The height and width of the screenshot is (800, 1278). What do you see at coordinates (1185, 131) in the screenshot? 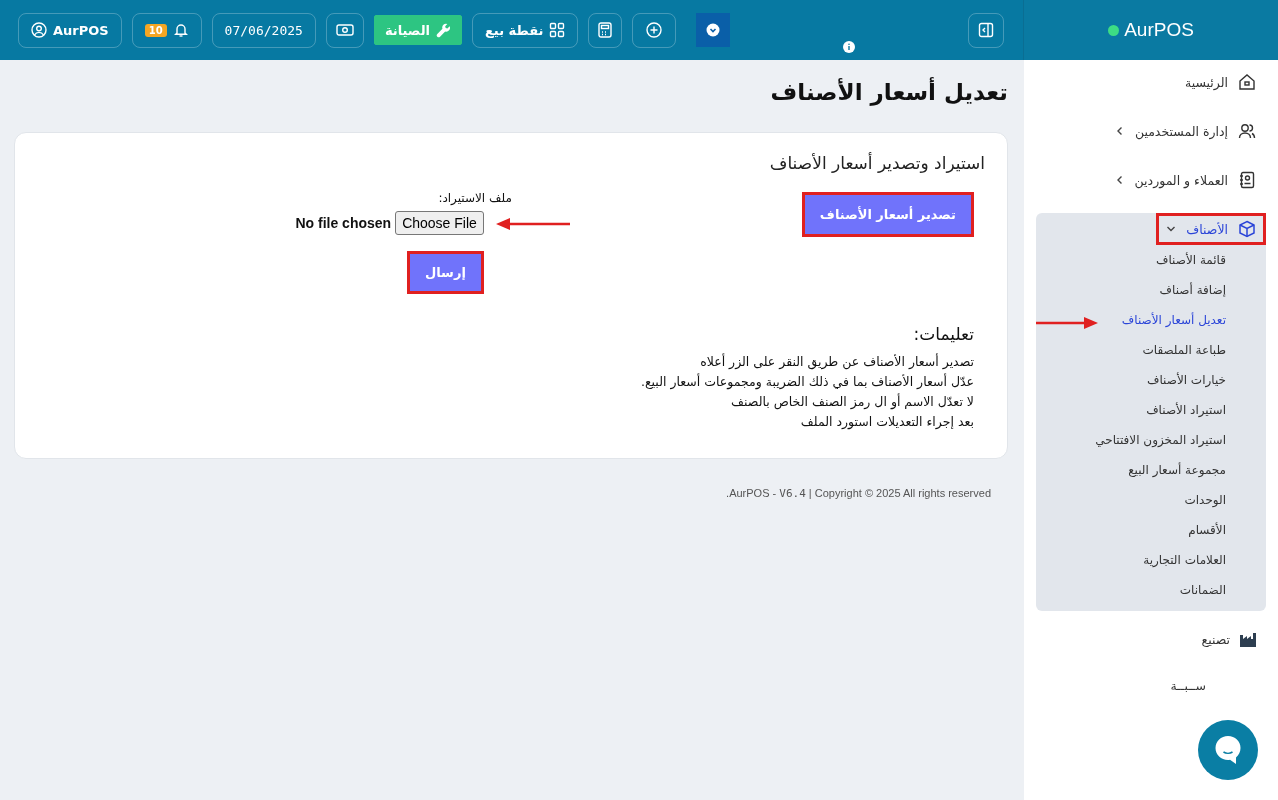
I see `sidebar-item: إدارة المستخدمين` at bounding box center [1185, 131].